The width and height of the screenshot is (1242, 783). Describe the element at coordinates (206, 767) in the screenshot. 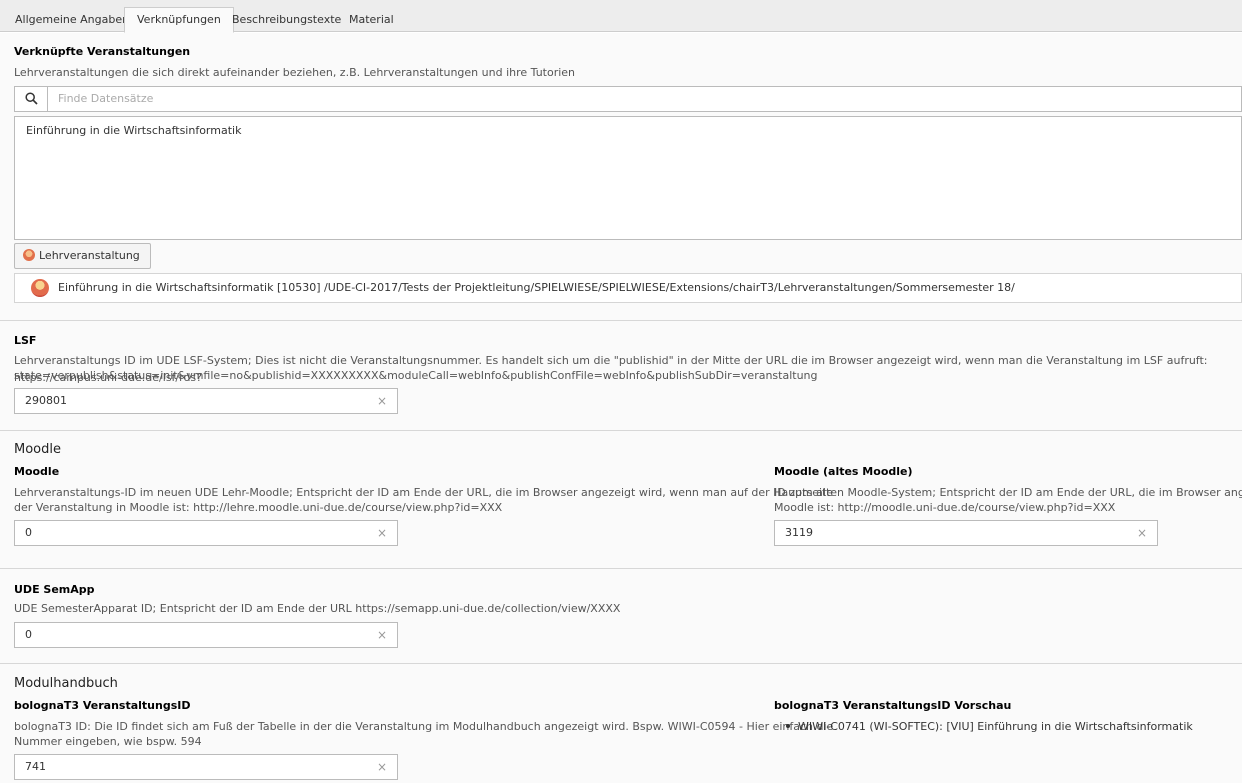

I see `bologna-id-input: 741 ×` at that location.